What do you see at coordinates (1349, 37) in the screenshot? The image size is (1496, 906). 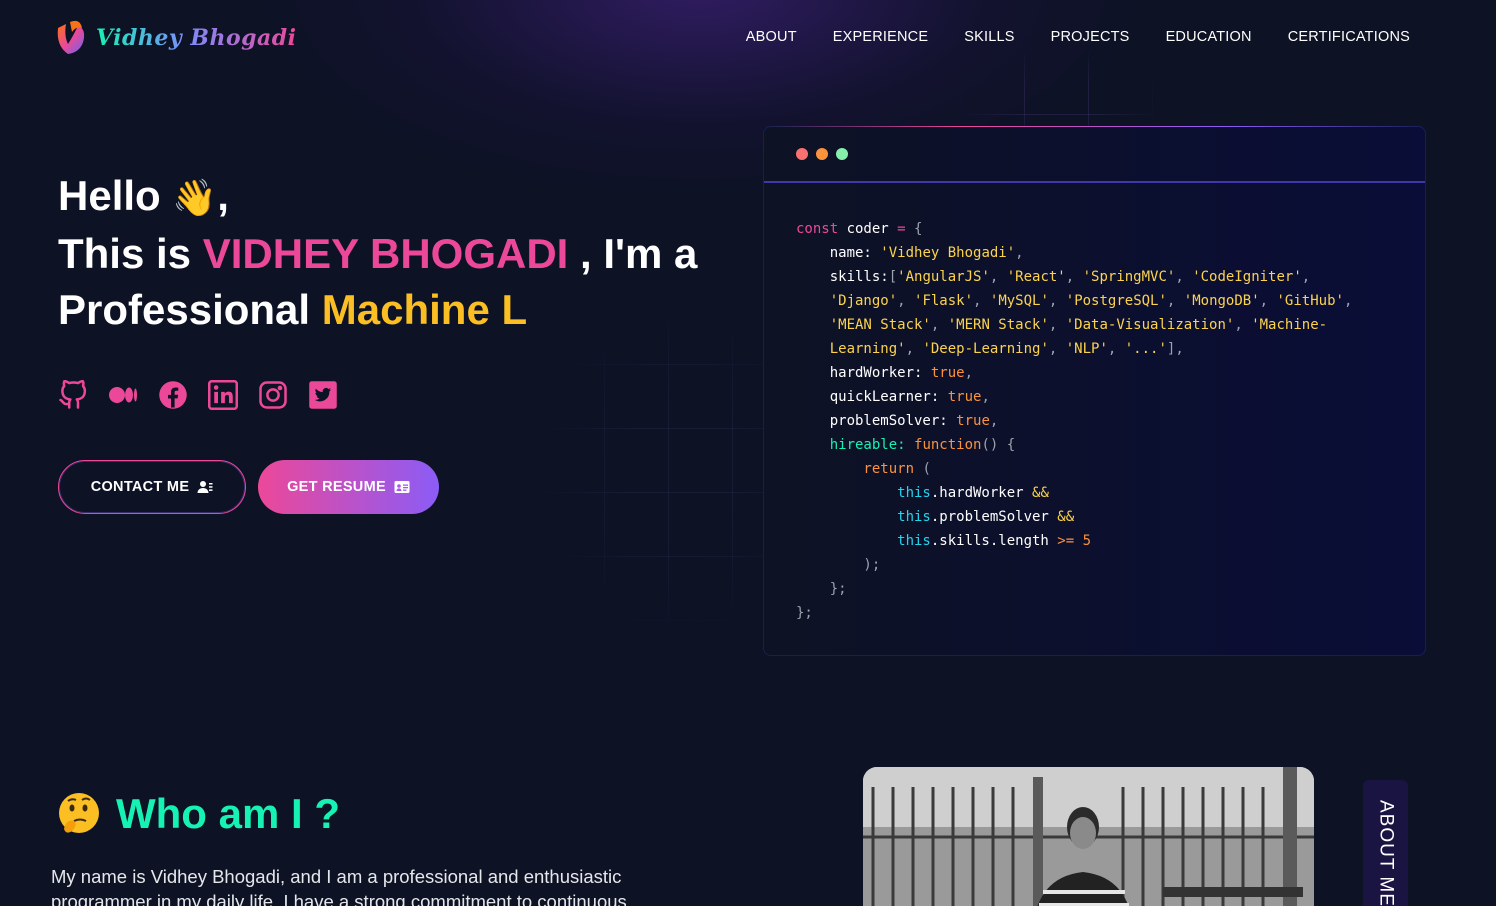 I see `nav-certifications: CERTIFICATIONS` at bounding box center [1349, 37].